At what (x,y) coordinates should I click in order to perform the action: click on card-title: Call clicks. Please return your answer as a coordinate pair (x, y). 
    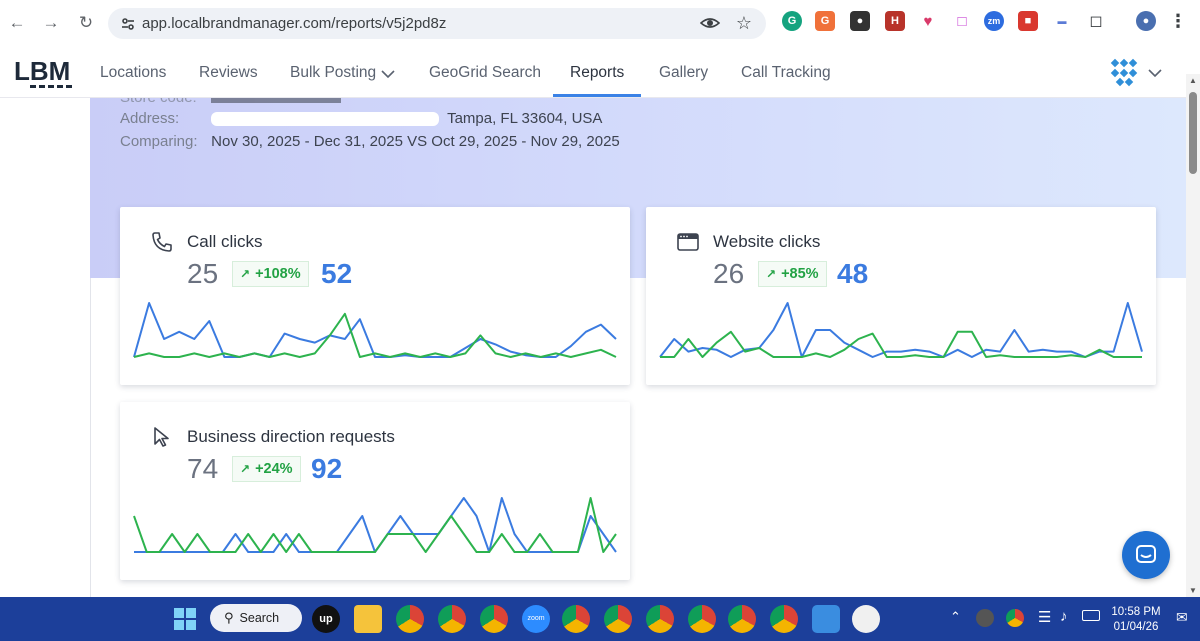
    Looking at the image, I should click on (225, 241).